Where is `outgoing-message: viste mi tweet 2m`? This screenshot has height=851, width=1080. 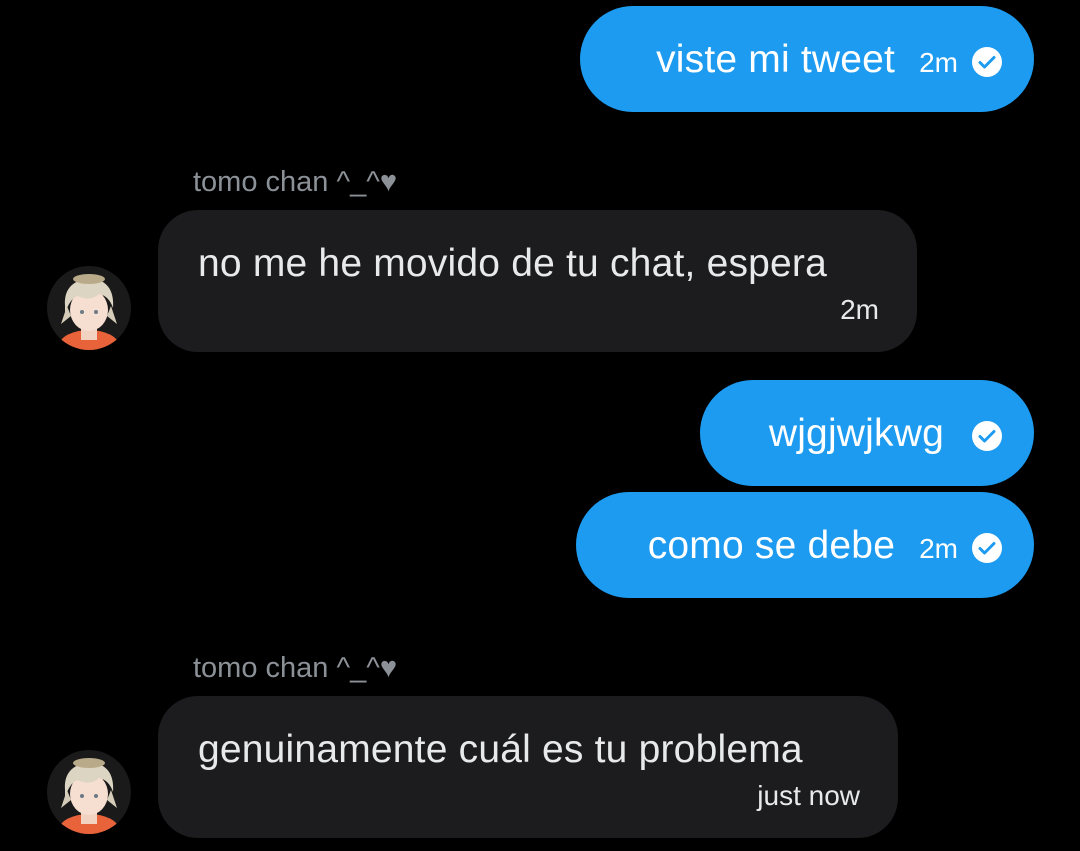
outgoing-message: viste mi tweet 2m is located at coordinates (807, 59).